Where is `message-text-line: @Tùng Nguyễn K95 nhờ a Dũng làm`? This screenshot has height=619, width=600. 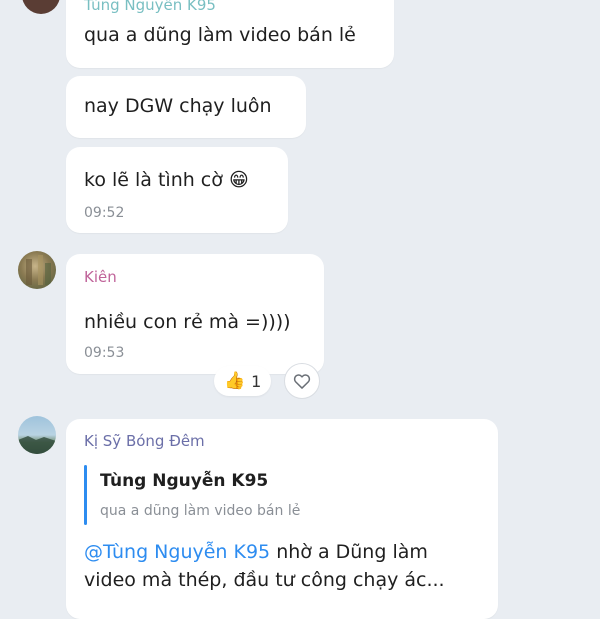
message-text-line: @Tùng Nguyễn K95 nhờ a Dũng làm is located at coordinates (256, 552).